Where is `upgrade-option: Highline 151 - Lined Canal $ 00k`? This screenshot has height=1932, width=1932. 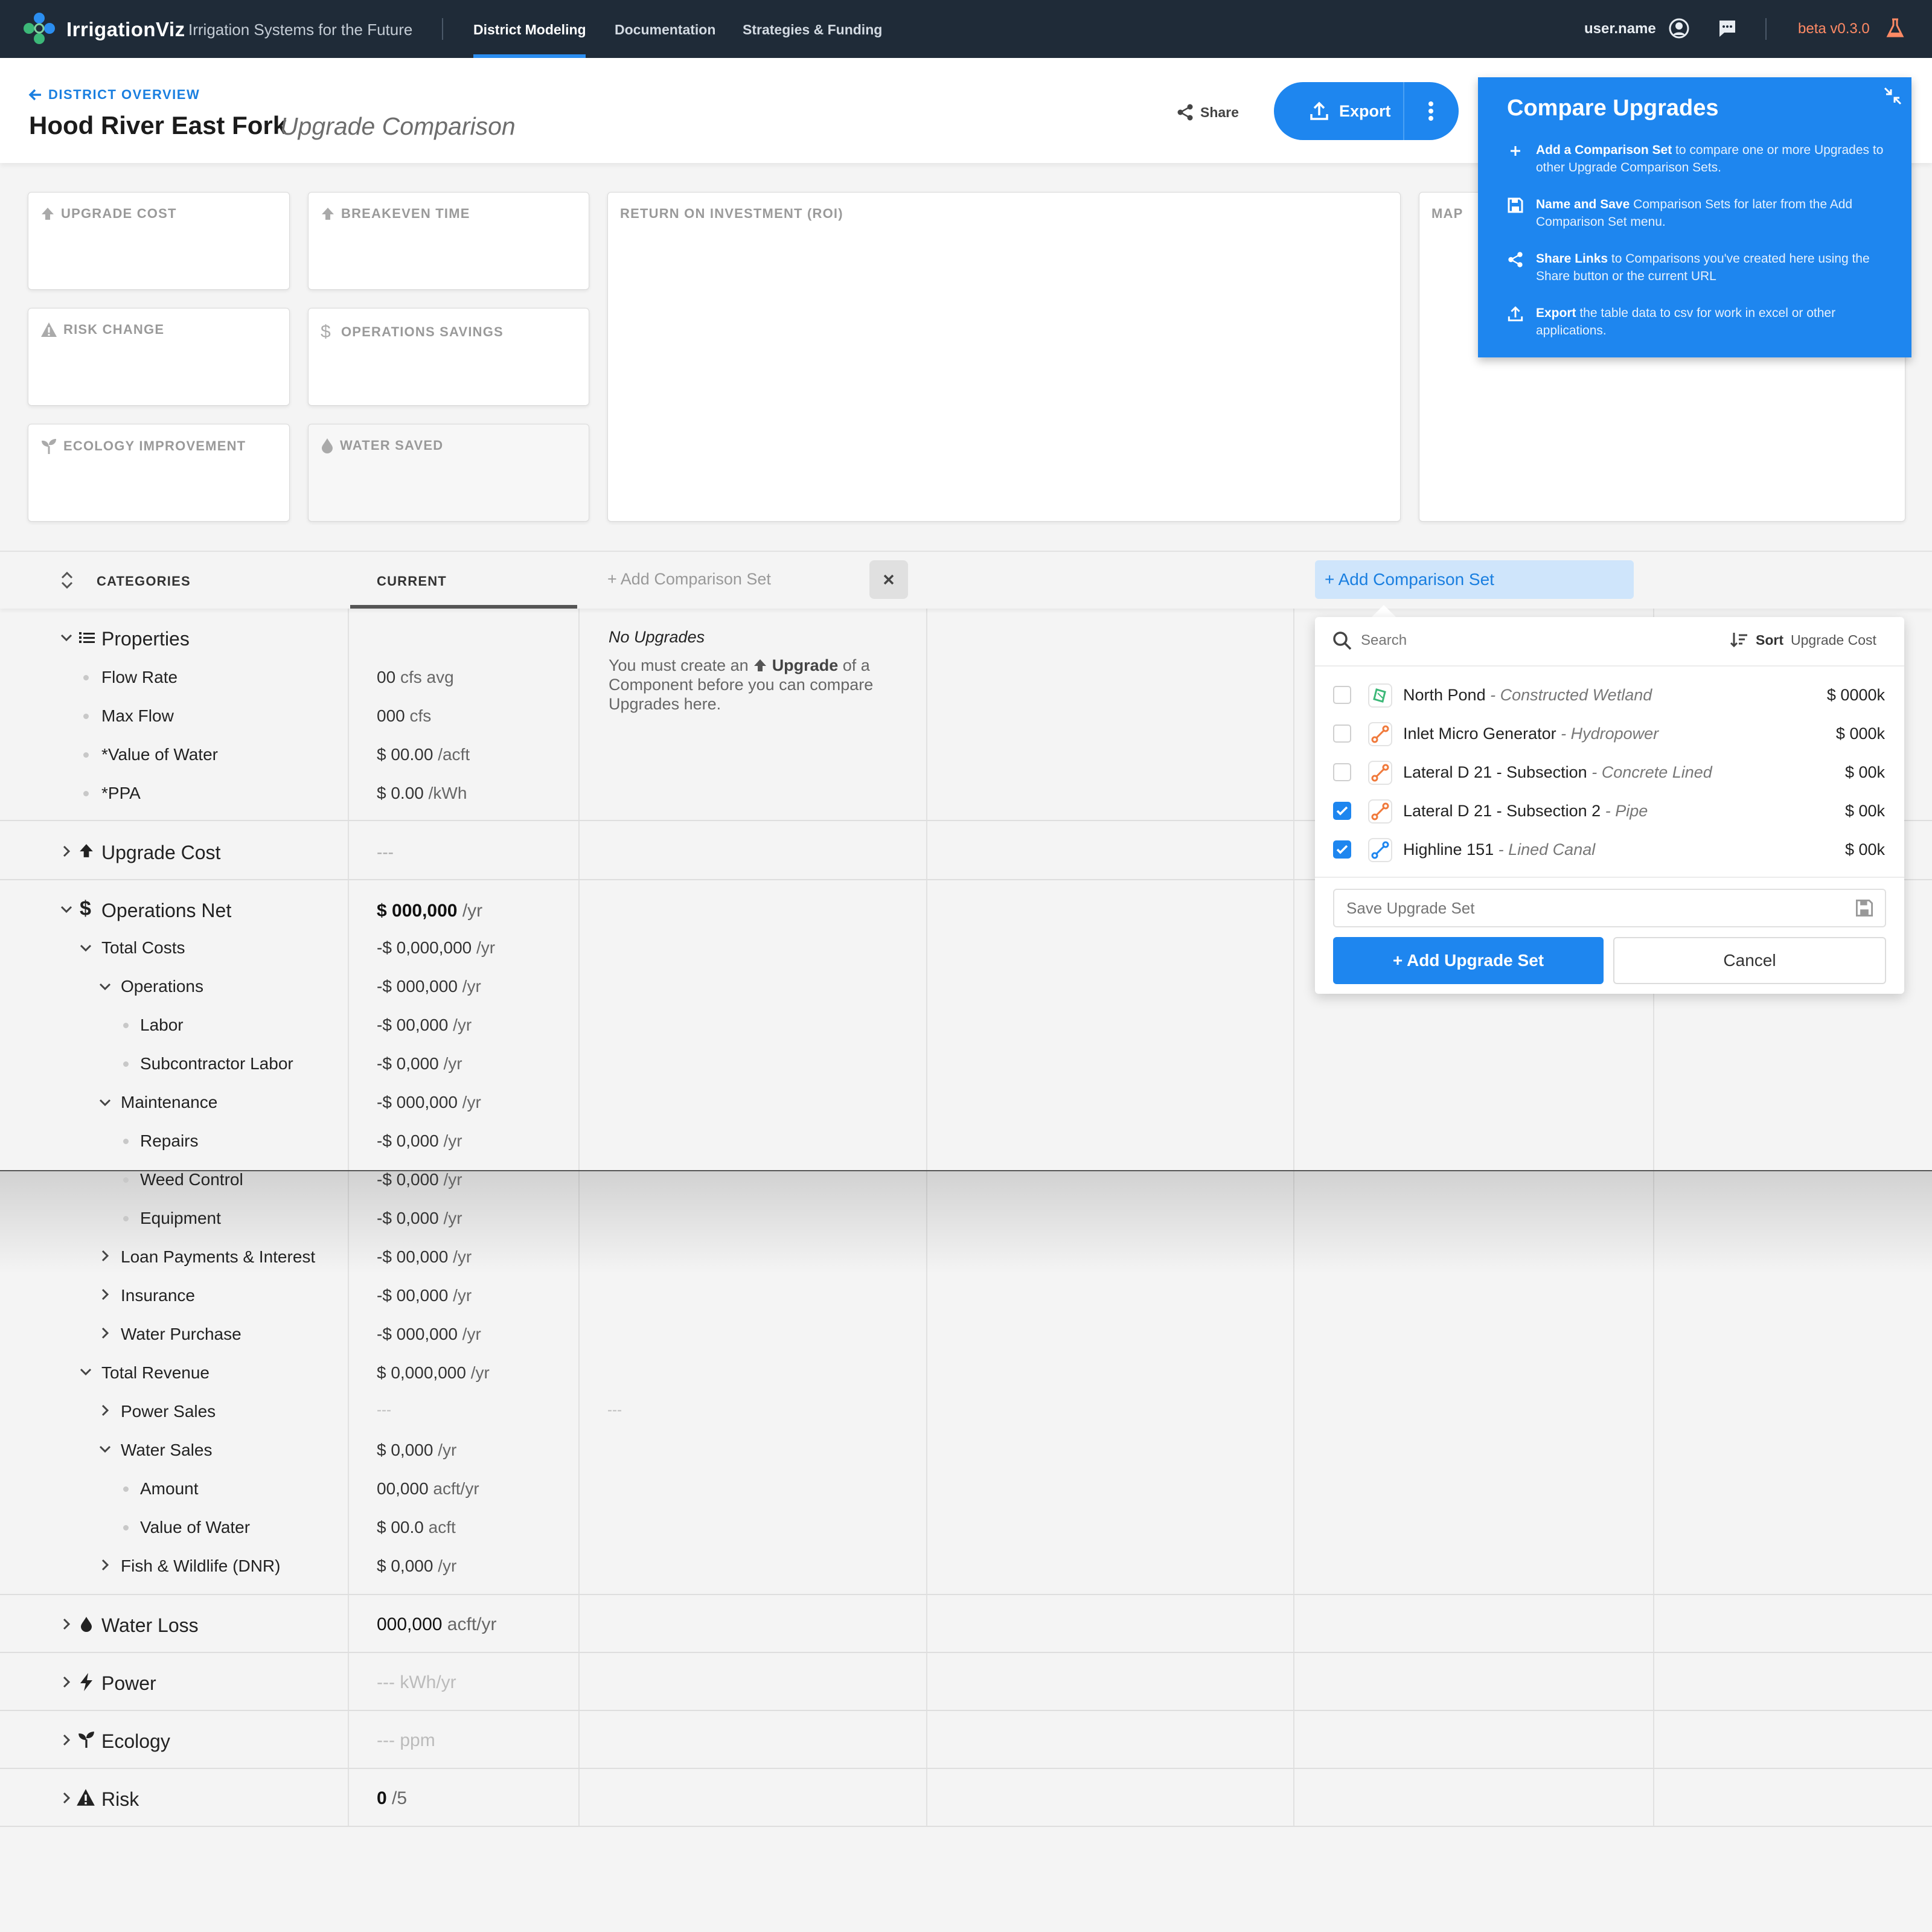
upgrade-option: Highline 151 - Lined Canal $ 00k is located at coordinates (1610, 849).